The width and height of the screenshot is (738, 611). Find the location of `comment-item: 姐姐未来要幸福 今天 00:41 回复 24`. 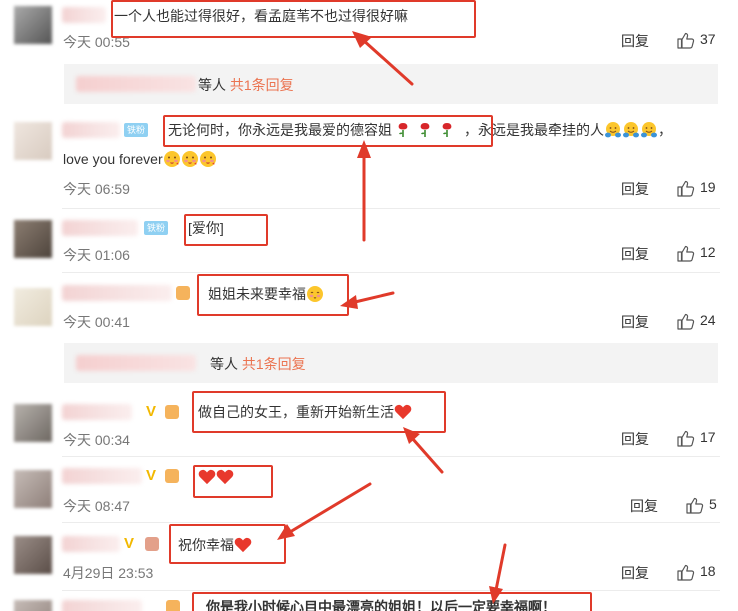

comment-item: 姐姐未来要幸福 今天 00:41 回复 24 is located at coordinates (369, 307).